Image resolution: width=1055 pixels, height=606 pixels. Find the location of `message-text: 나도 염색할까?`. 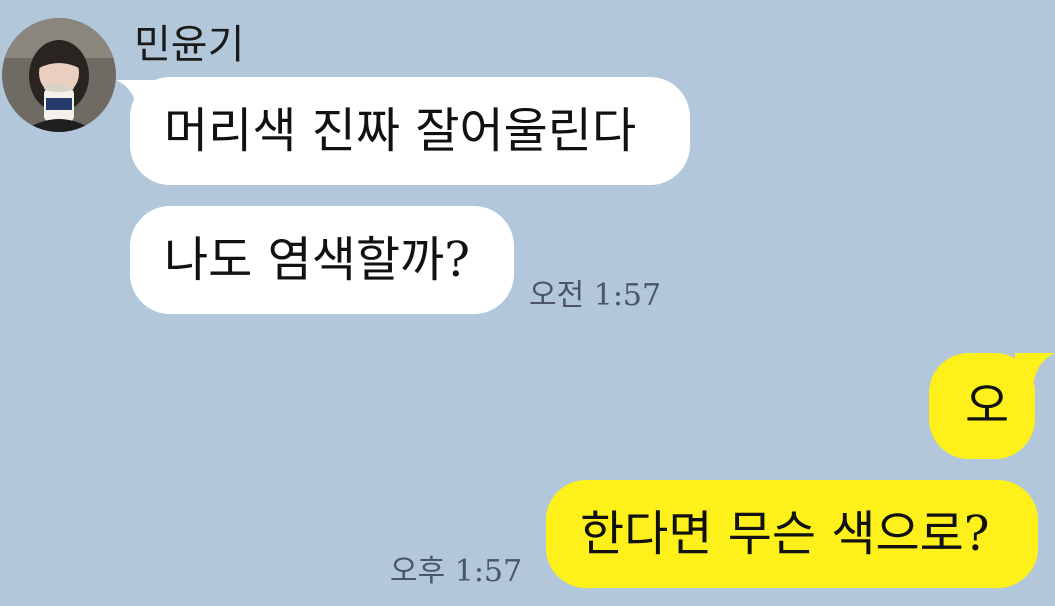

message-text: 나도 염색할까? is located at coordinates (317, 260).